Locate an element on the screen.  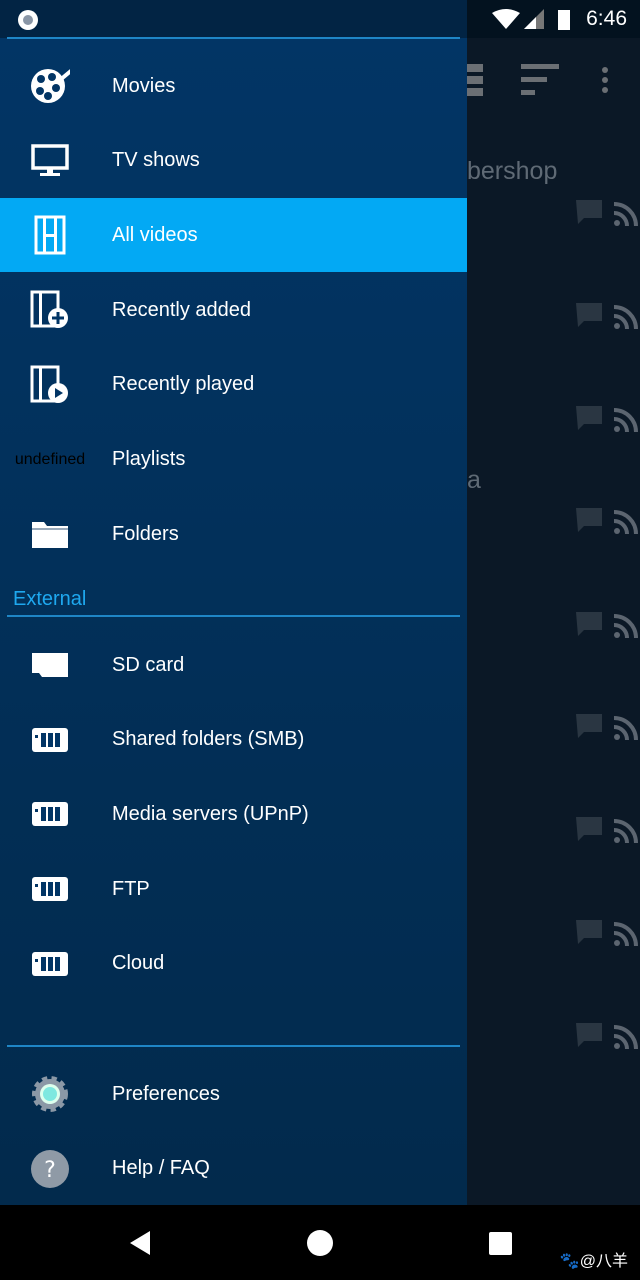
drawer-item-recently-added: Recently added is located at coordinates (233, 310).